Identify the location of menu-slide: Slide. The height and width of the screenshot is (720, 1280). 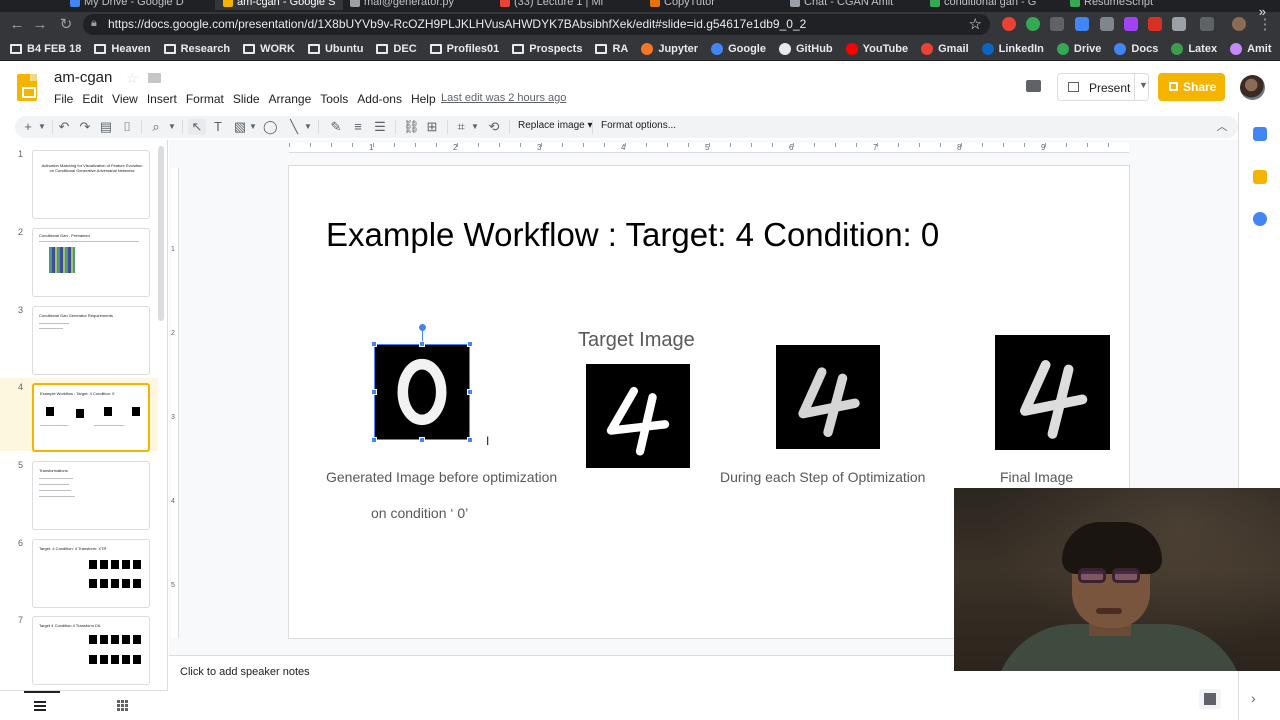
(246, 99).